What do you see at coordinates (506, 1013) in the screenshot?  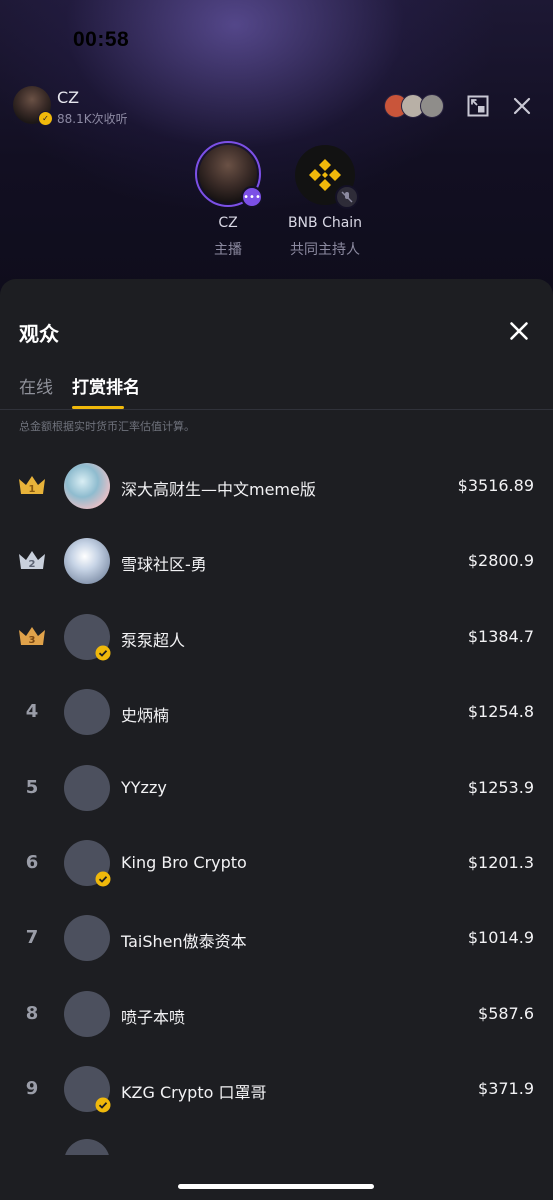 I see `tip-amount: $587.6` at bounding box center [506, 1013].